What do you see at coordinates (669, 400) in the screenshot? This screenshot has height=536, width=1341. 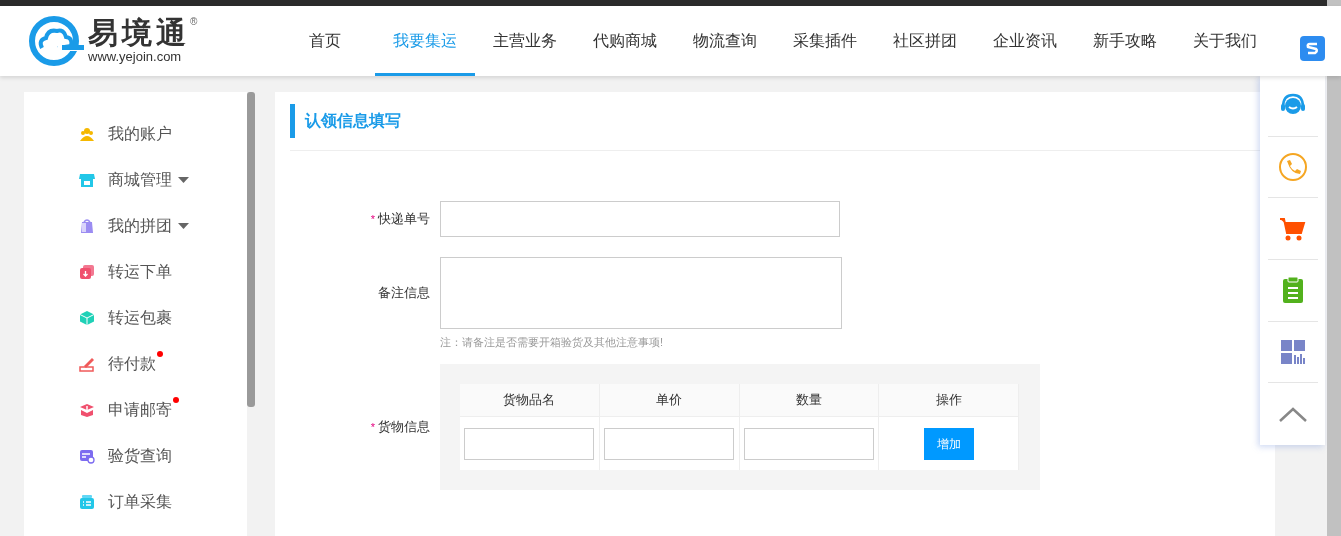 I see `column-header: 单价` at bounding box center [669, 400].